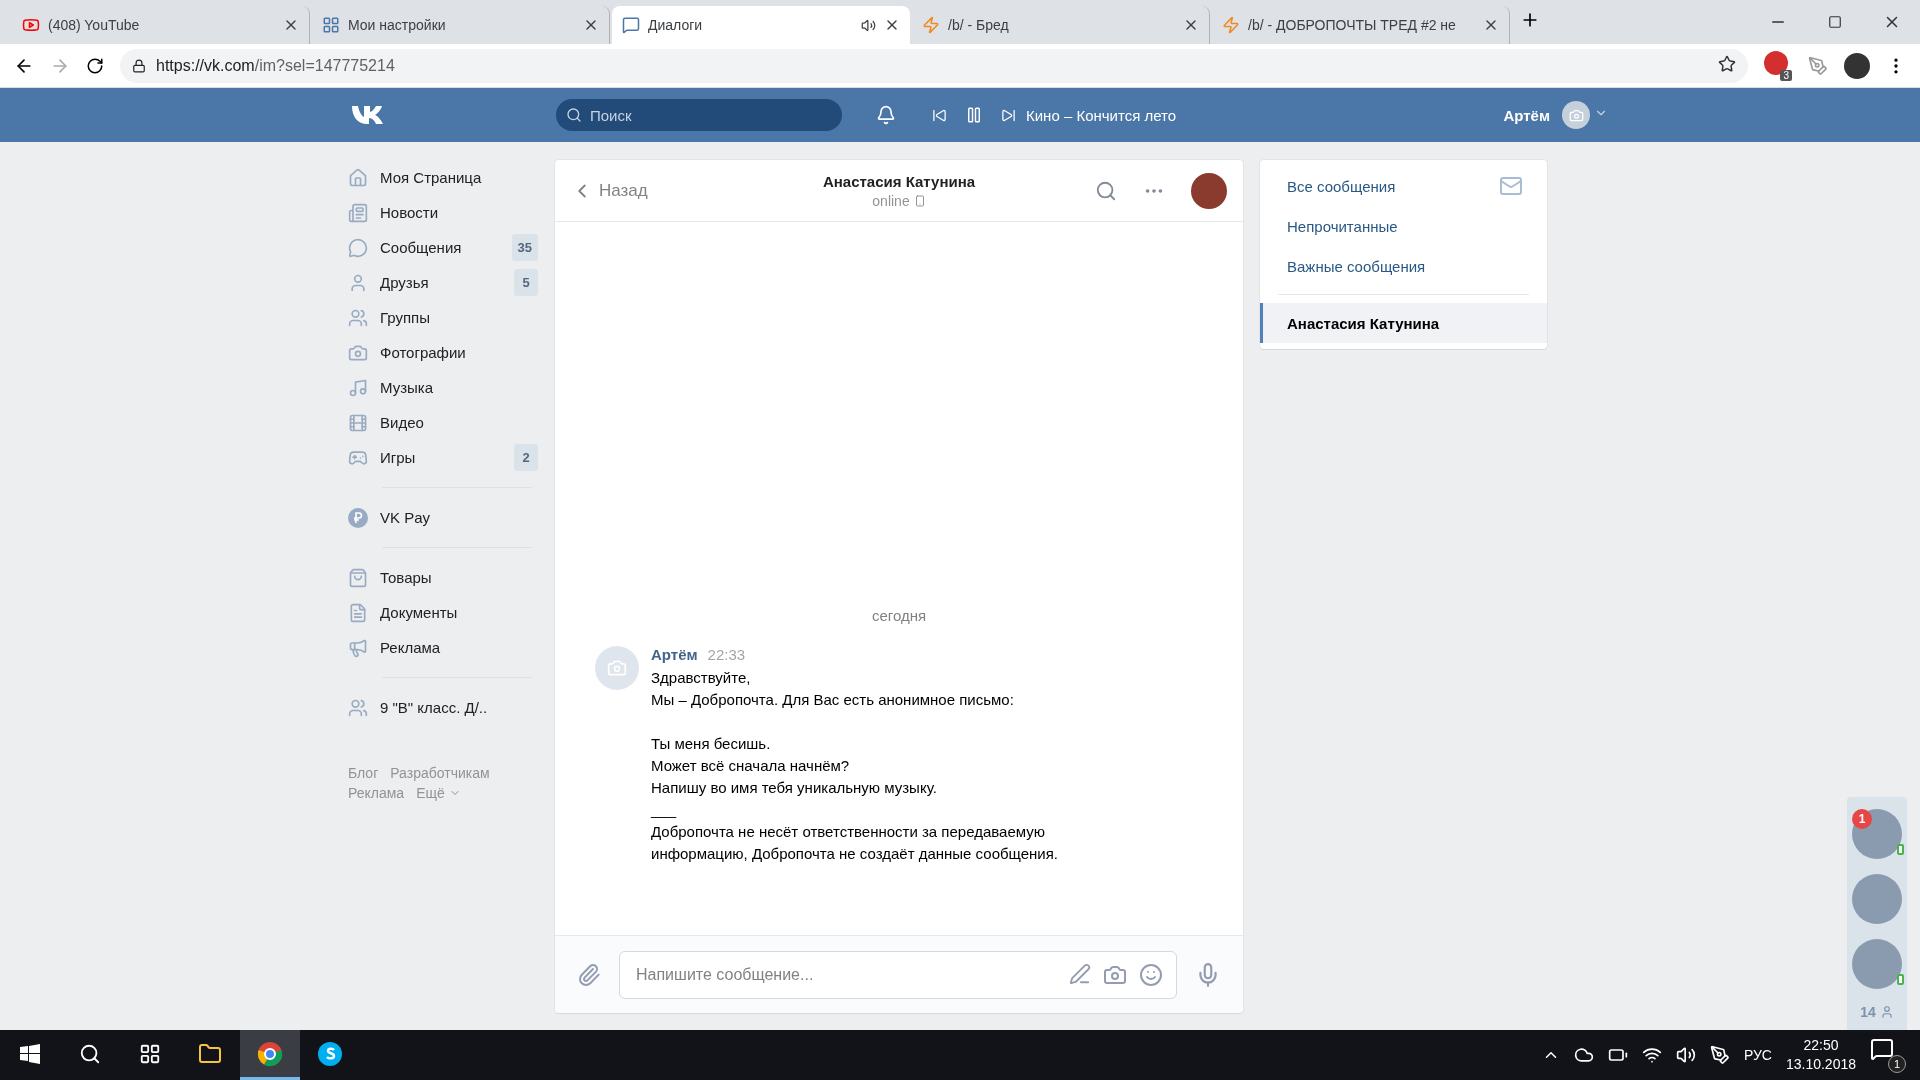  What do you see at coordinates (443, 387) in the screenshot?
I see `sidebar-item: Музыка` at bounding box center [443, 387].